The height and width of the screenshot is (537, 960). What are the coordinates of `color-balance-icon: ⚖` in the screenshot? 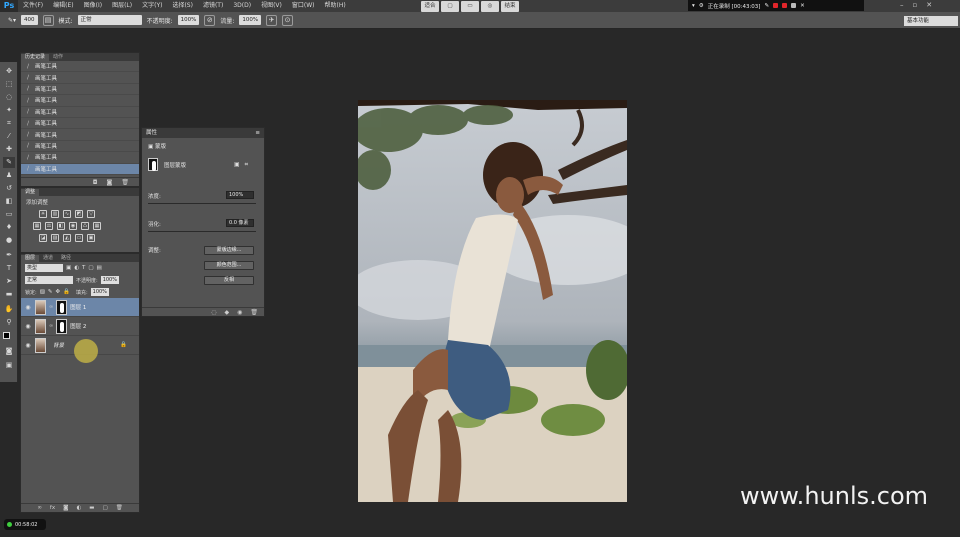 It's located at (49, 226).